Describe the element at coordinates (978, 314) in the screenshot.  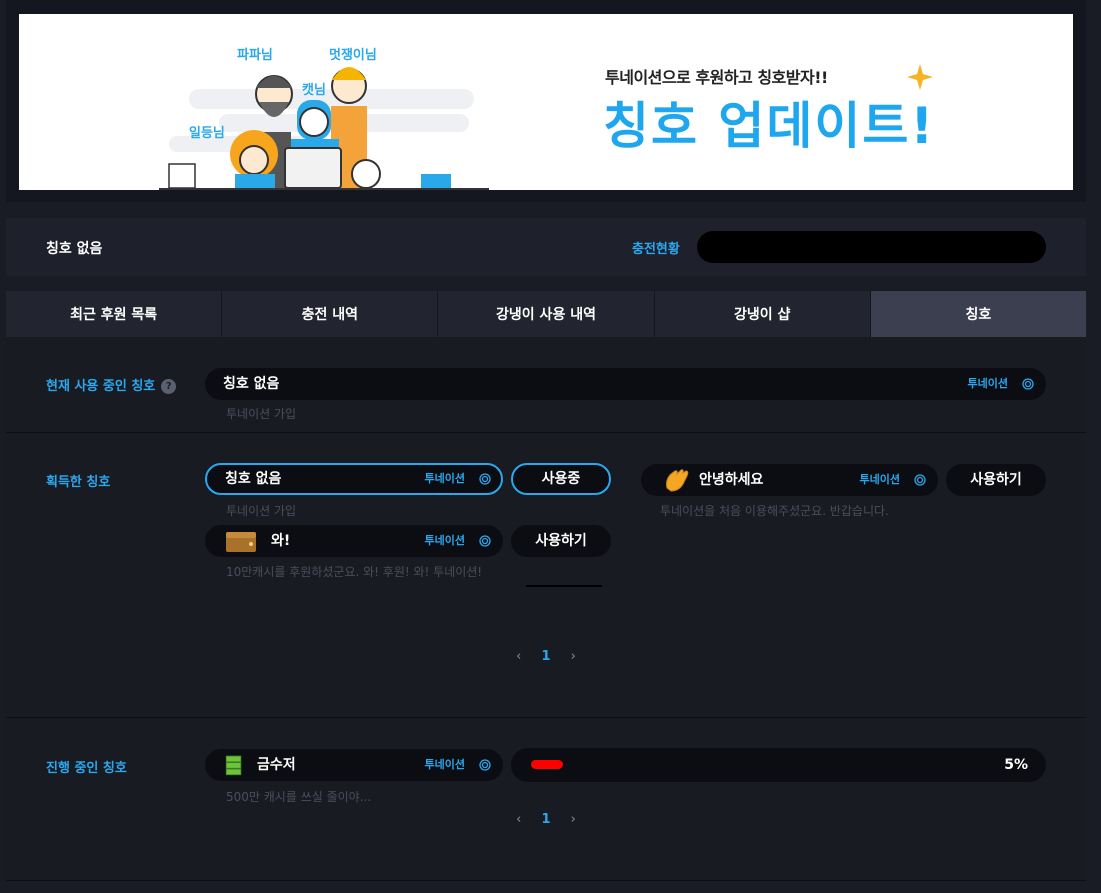
I see `tab-titles: 칭호` at that location.